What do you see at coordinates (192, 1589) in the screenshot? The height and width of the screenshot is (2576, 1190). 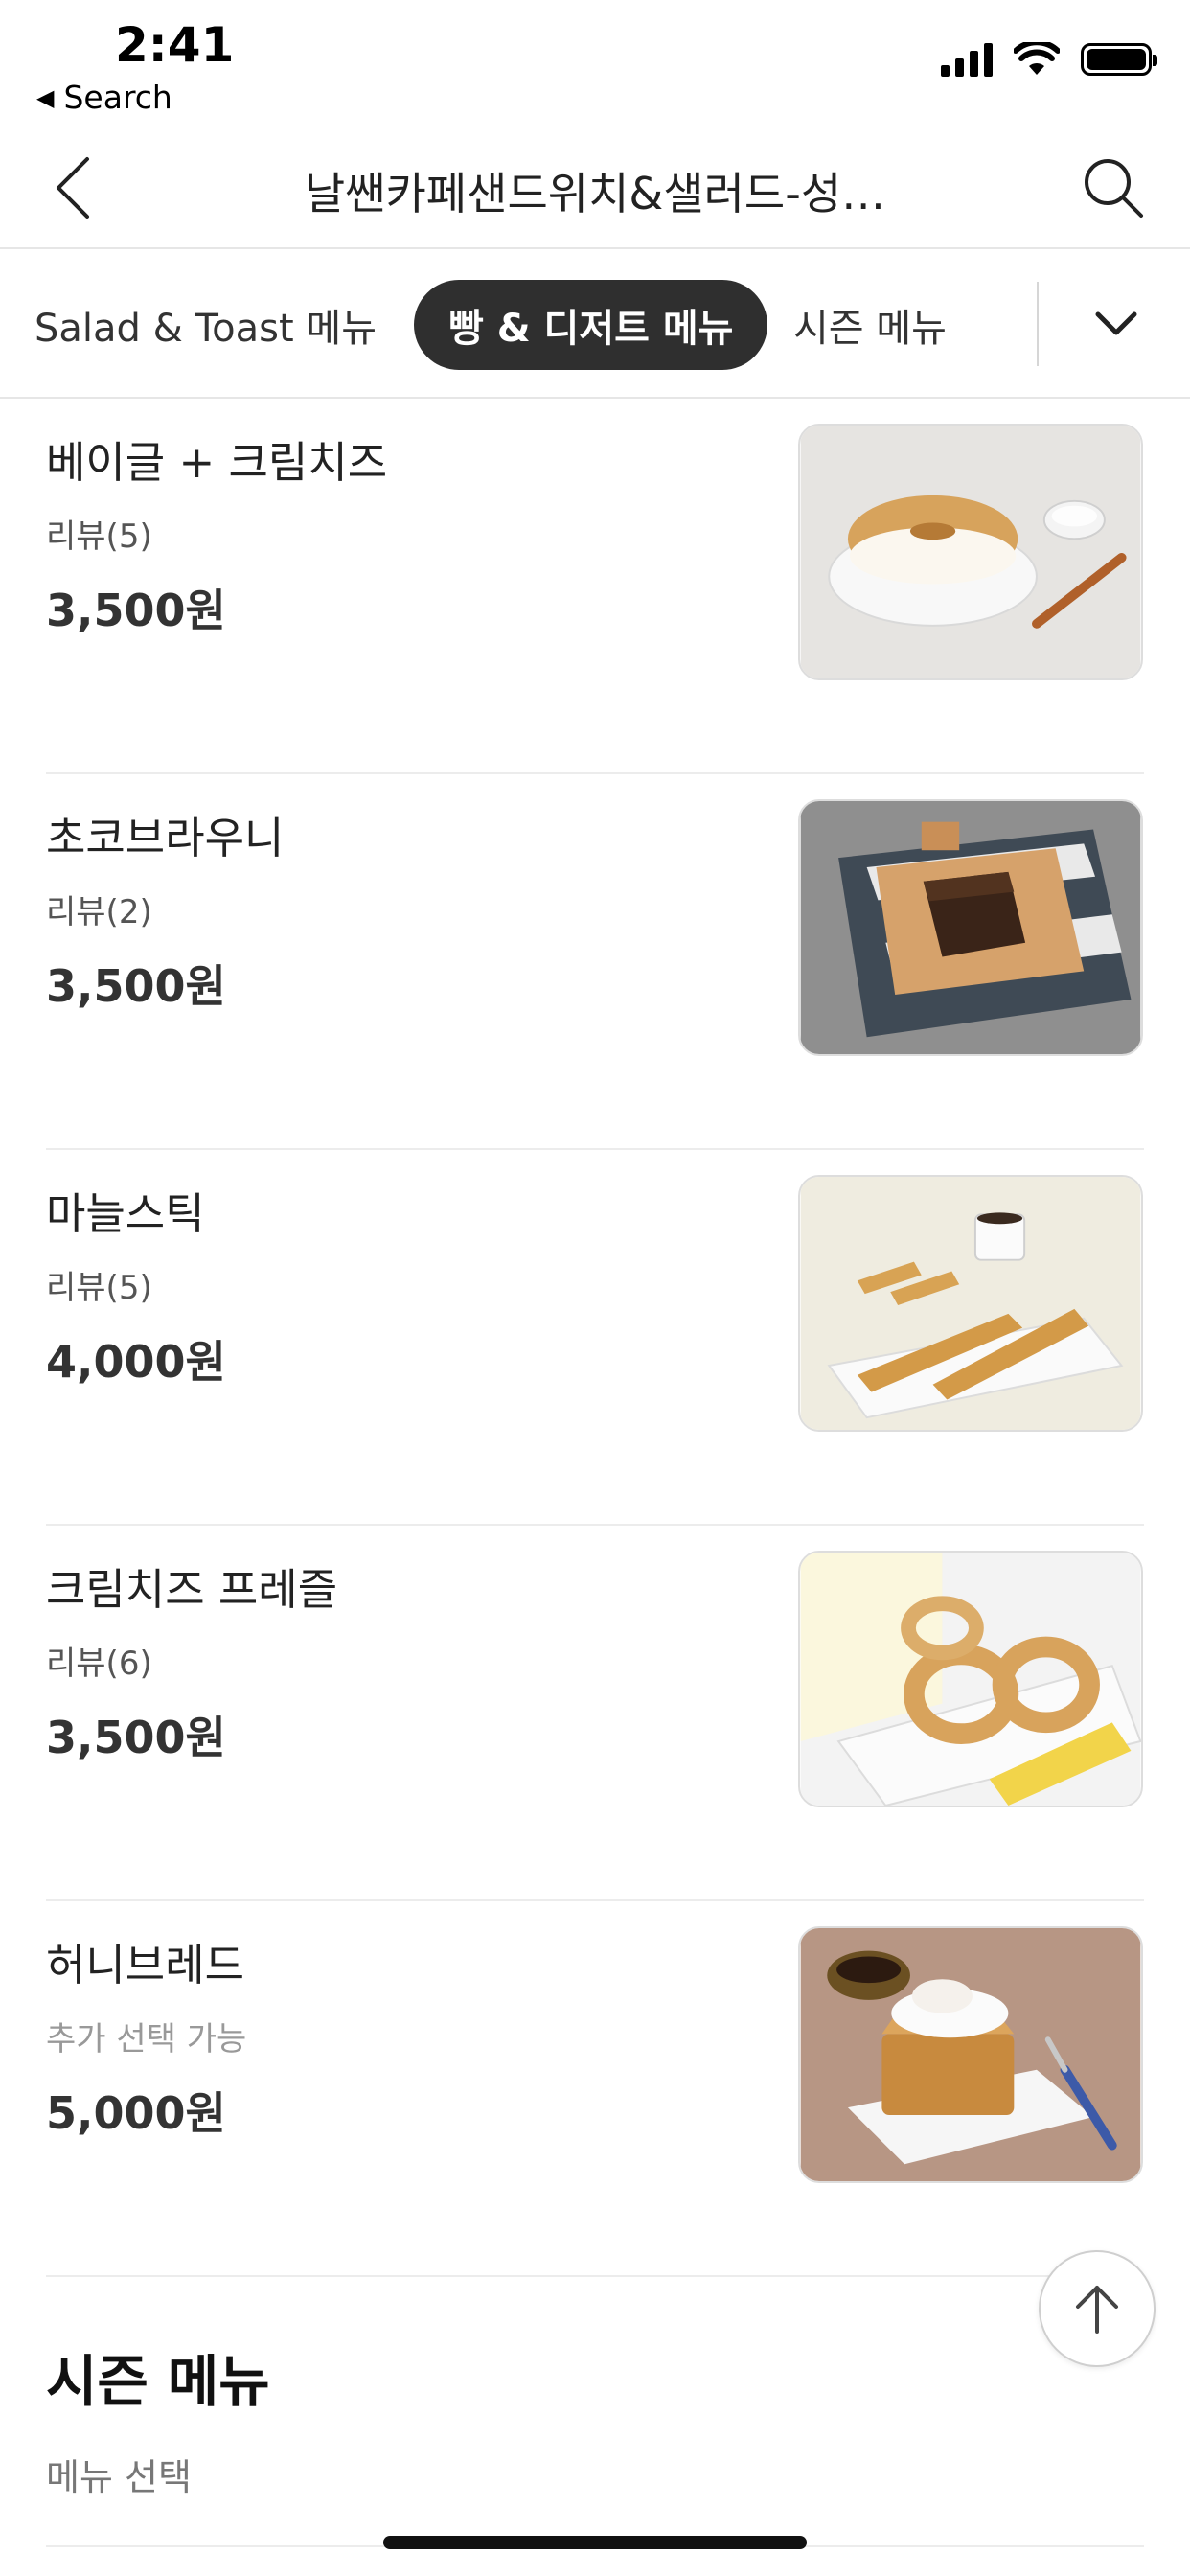 I see `item-name: 크림치즈 프레즐` at bounding box center [192, 1589].